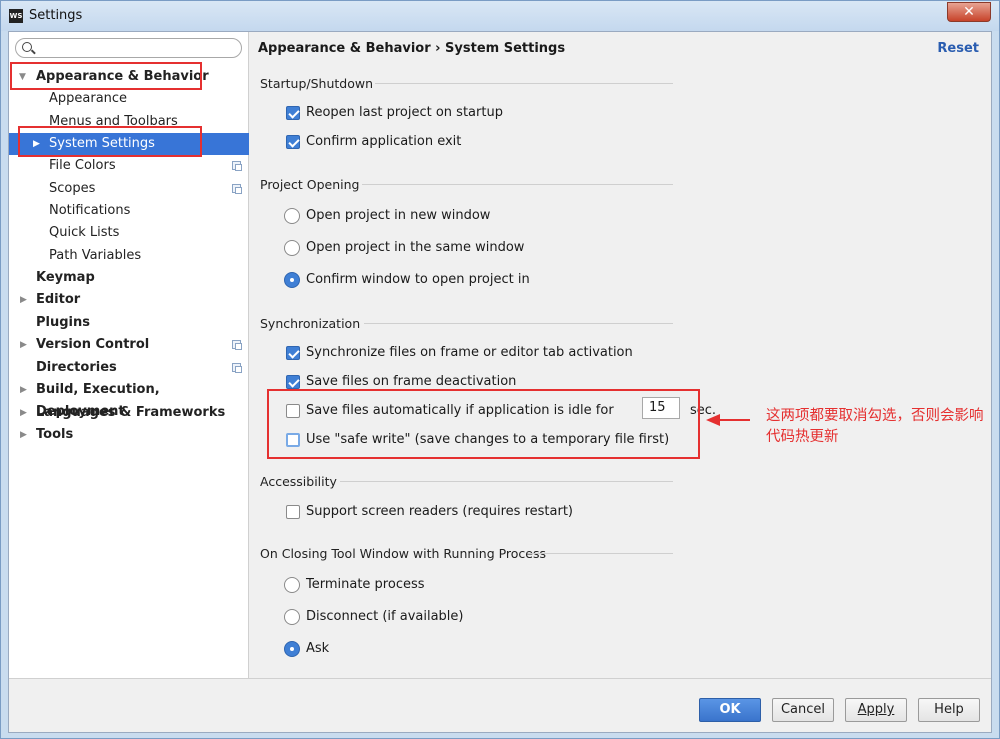 The image size is (1000, 739). Describe the element at coordinates (418, 279) in the screenshot. I see `radio-label: Confirm window to open project in` at that location.